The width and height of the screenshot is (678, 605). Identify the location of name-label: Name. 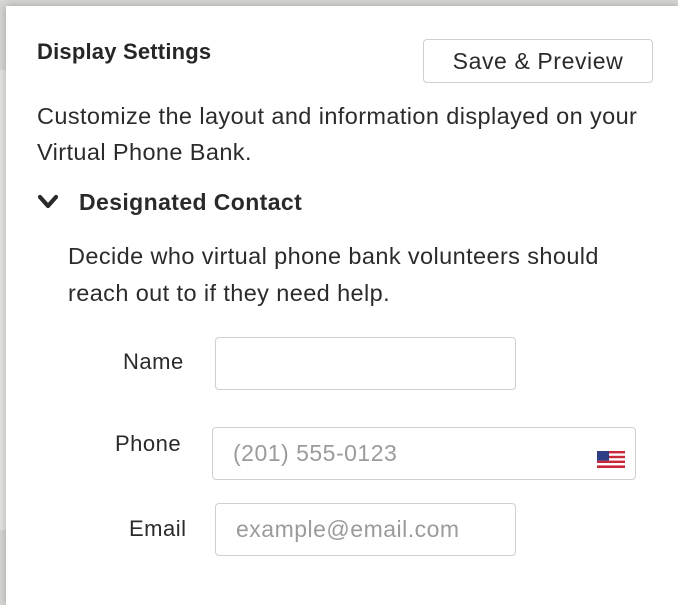
(153, 361).